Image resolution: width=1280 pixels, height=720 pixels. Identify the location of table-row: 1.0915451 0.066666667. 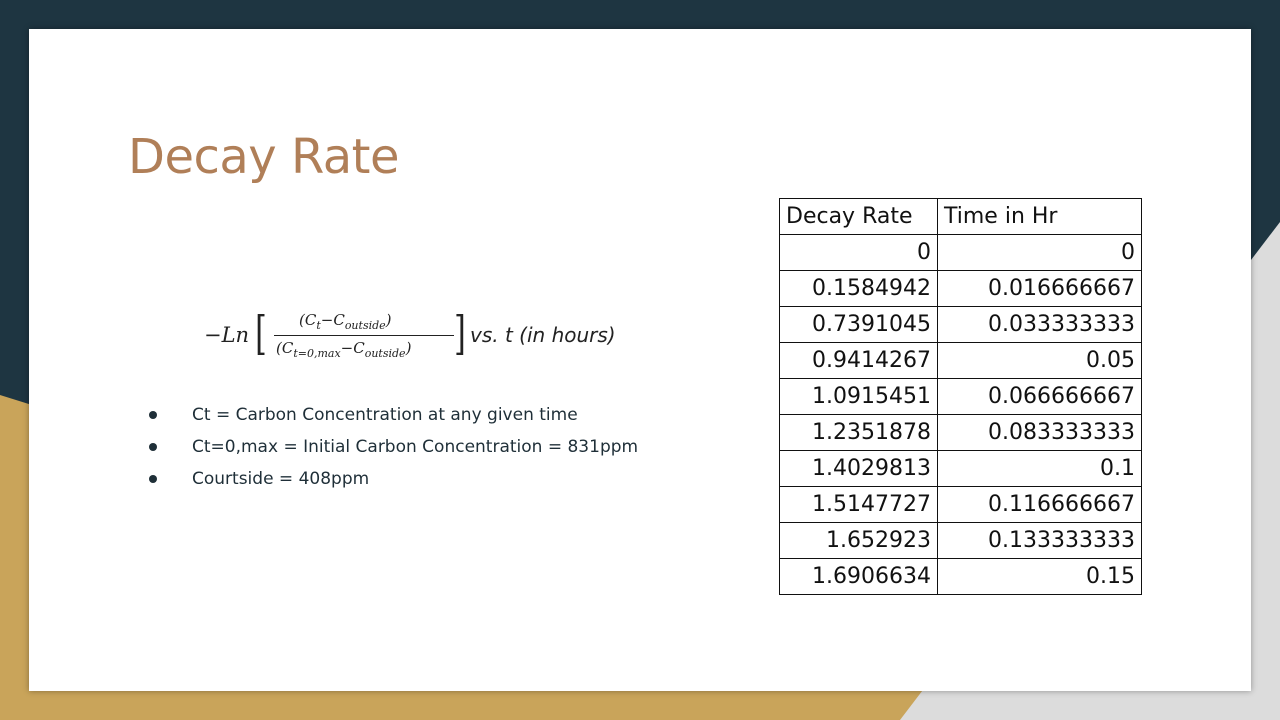
(960, 396).